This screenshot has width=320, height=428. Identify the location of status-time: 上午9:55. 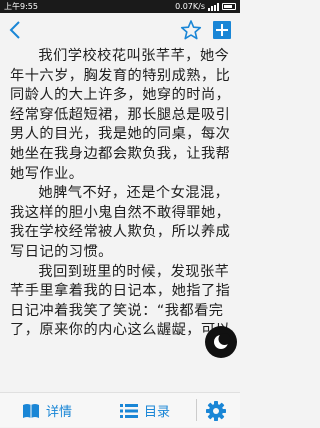
(21, 6).